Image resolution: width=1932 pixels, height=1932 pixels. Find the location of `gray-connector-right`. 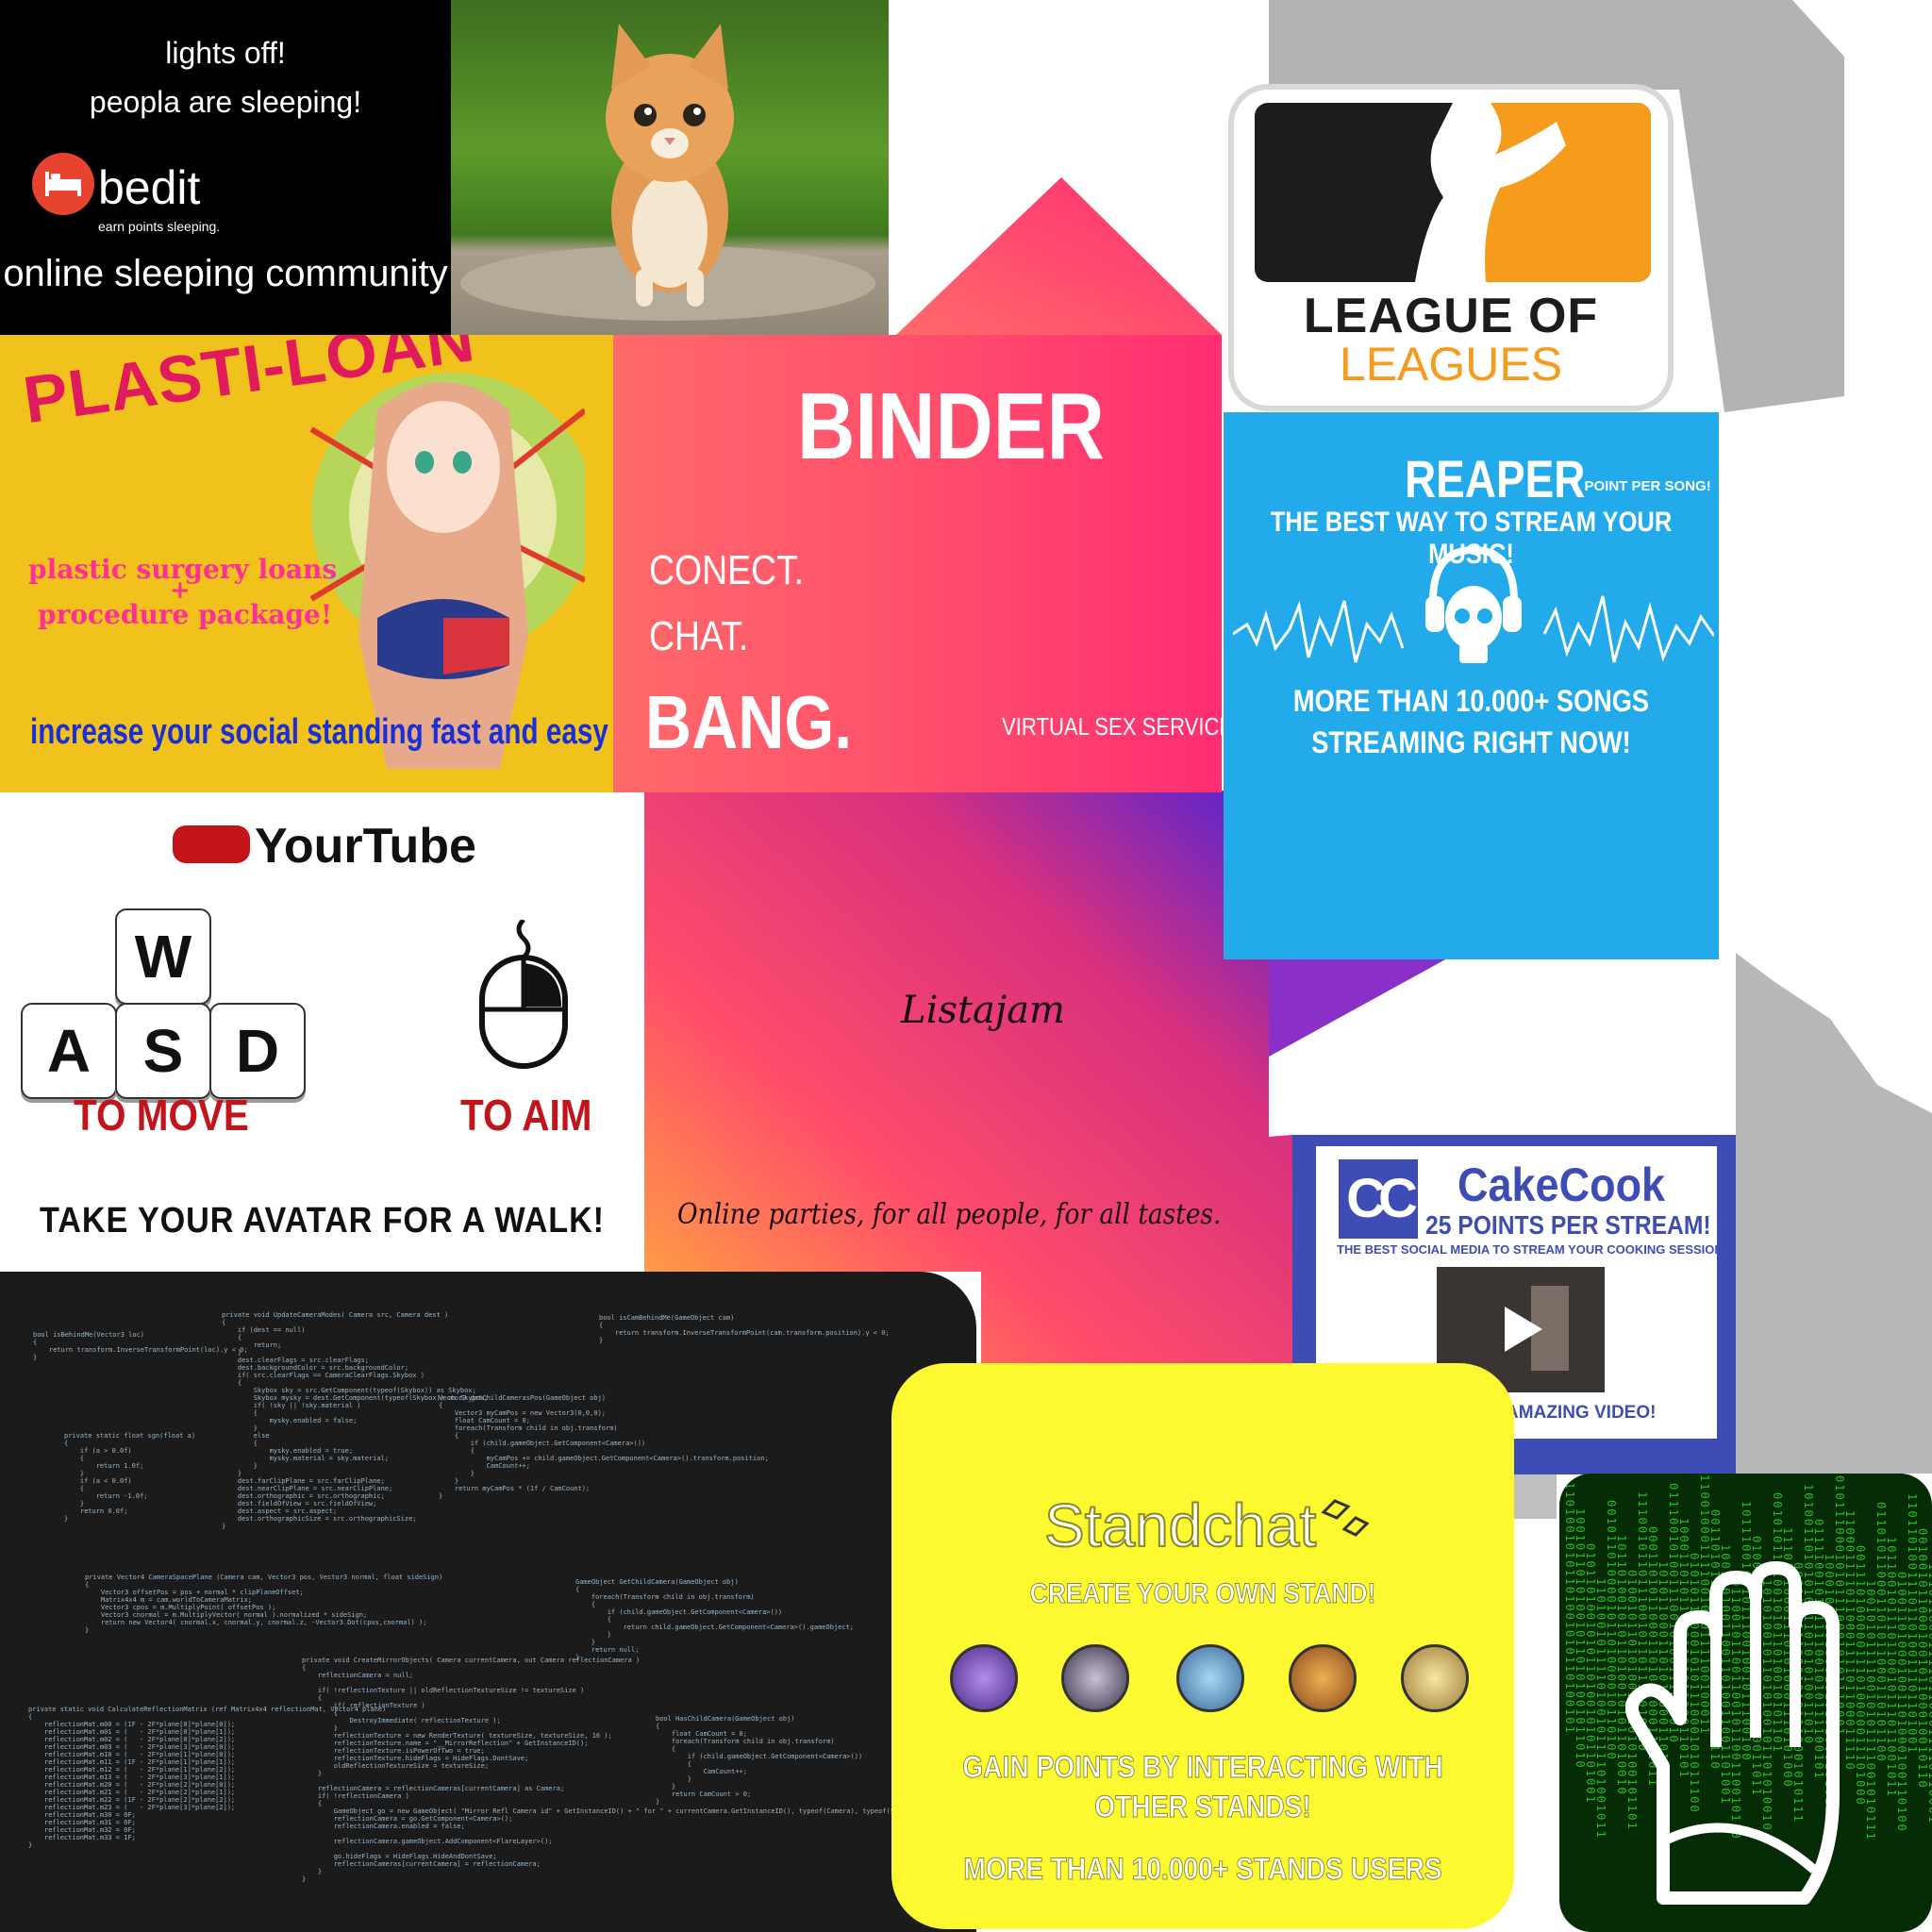

gray-connector-right is located at coordinates (1834, 1214).